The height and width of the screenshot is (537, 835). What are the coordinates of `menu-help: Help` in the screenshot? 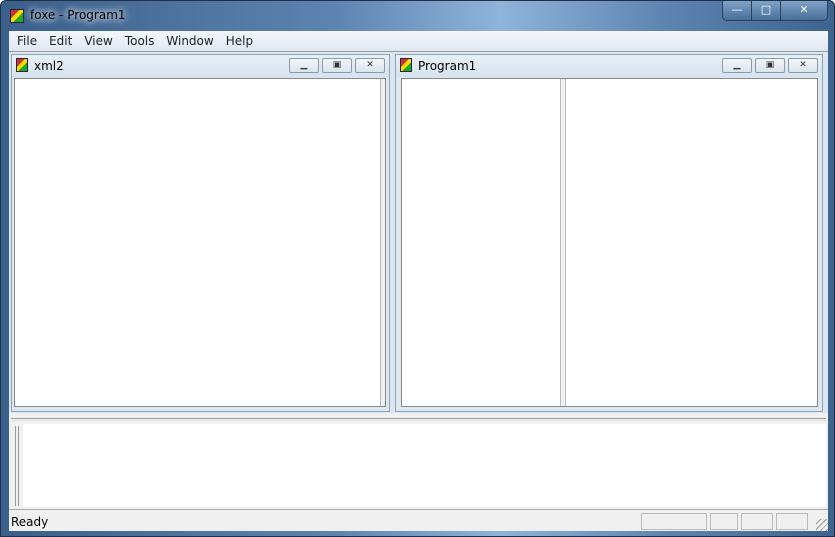 It's located at (239, 41).